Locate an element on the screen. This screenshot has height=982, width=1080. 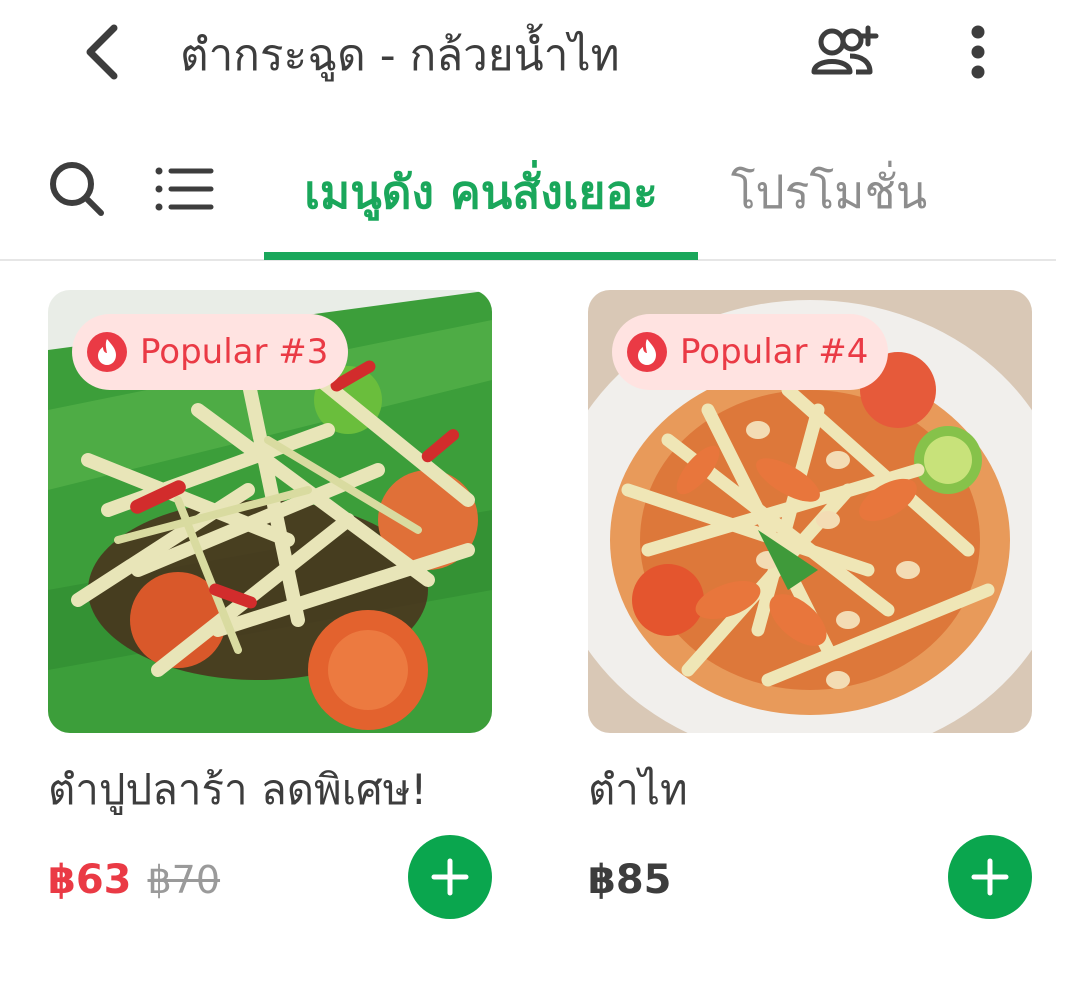
price-row: ฿85 is located at coordinates (630, 880).